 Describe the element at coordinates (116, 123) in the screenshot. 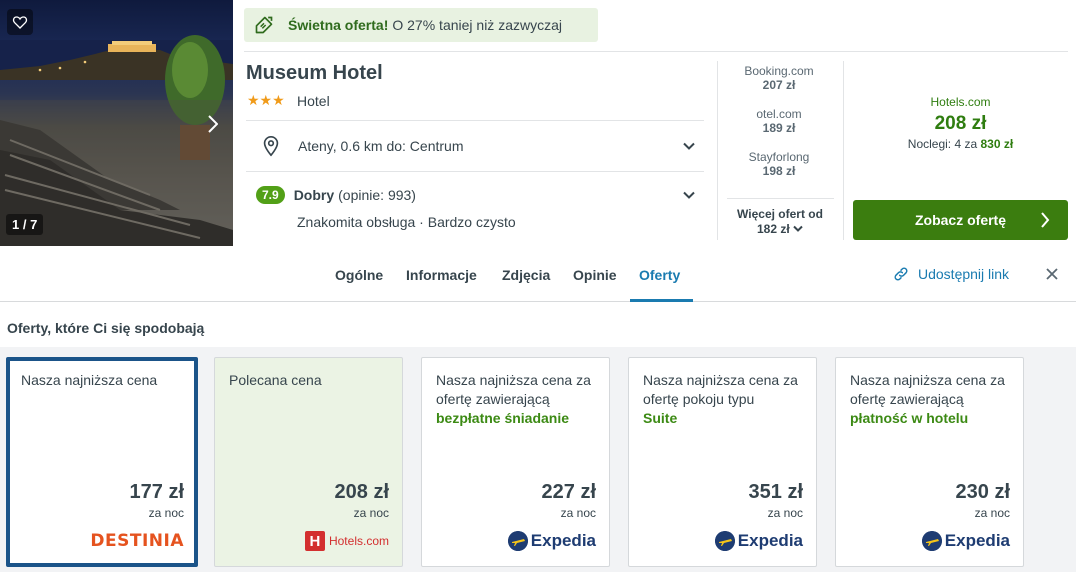

I see `hotel-photo: 1 / 7` at that location.